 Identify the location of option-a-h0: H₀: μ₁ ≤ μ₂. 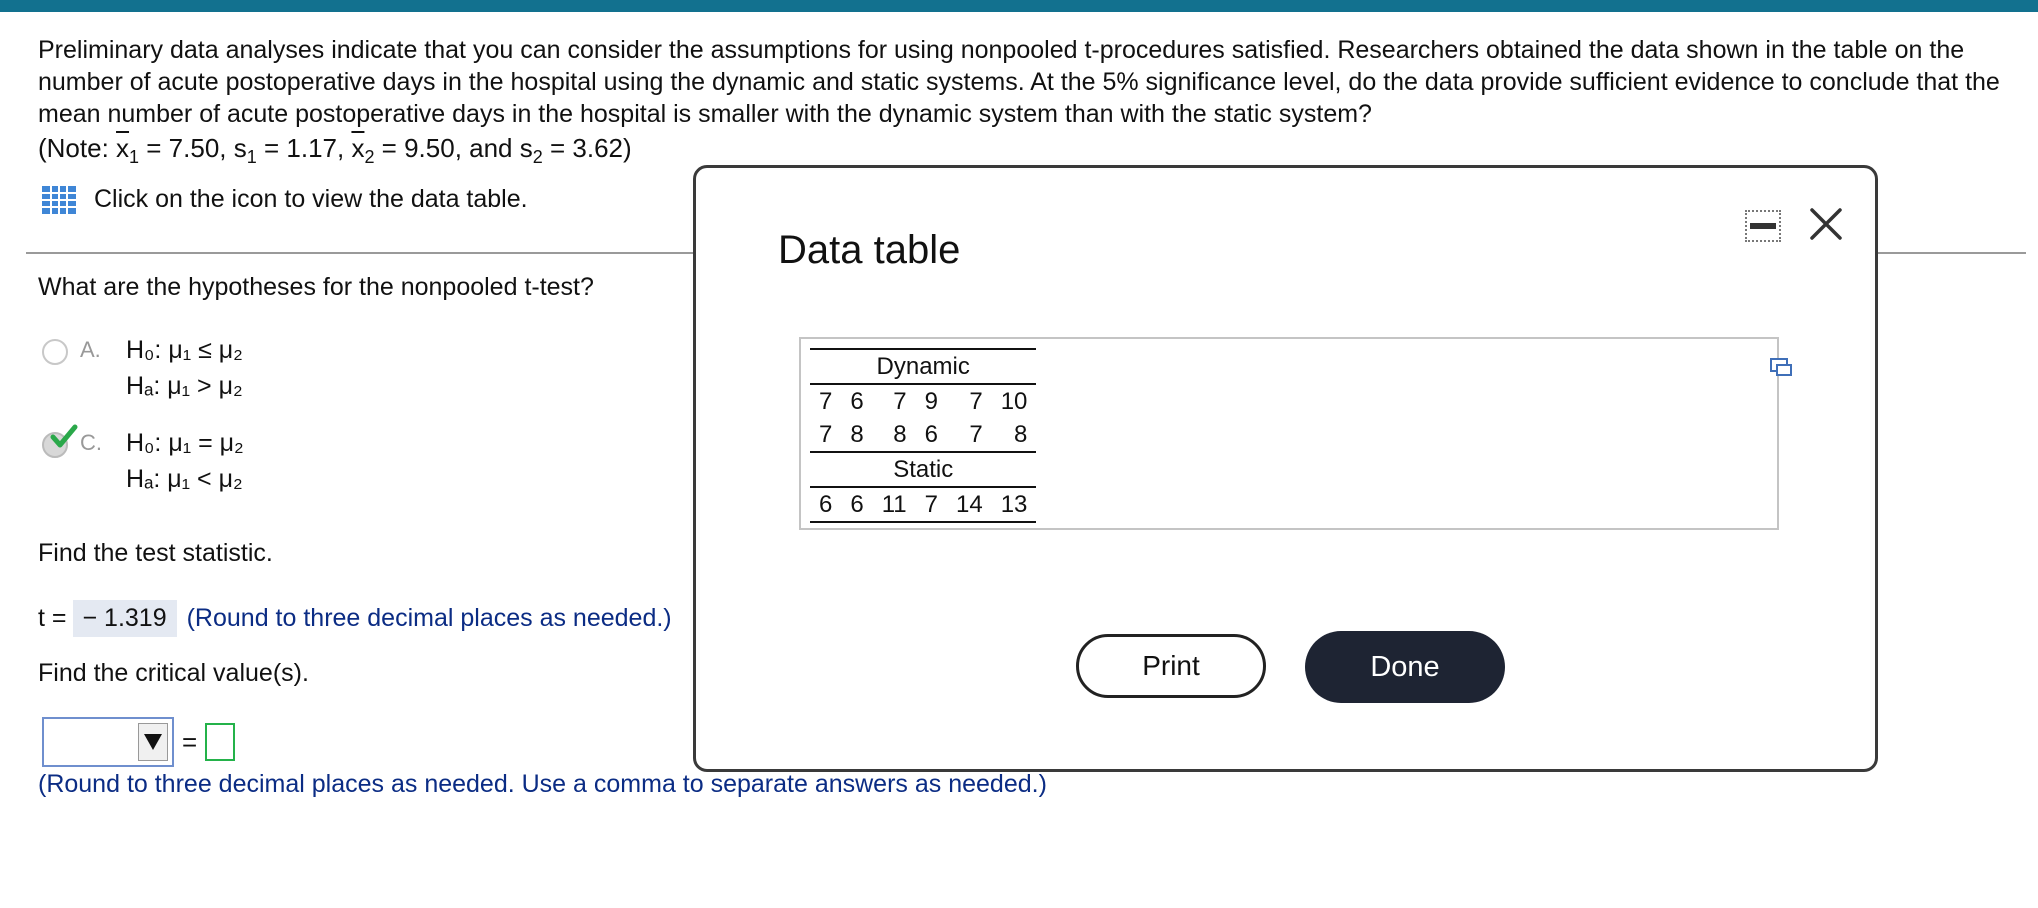
(184, 350).